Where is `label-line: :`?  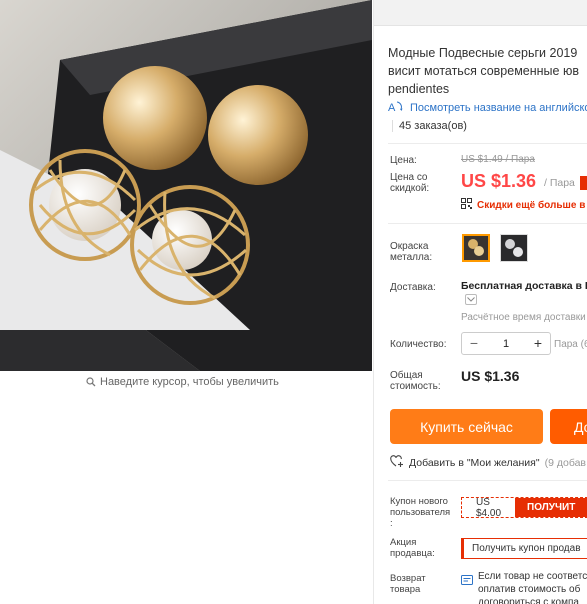
label-line: : is located at coordinates (391, 523).